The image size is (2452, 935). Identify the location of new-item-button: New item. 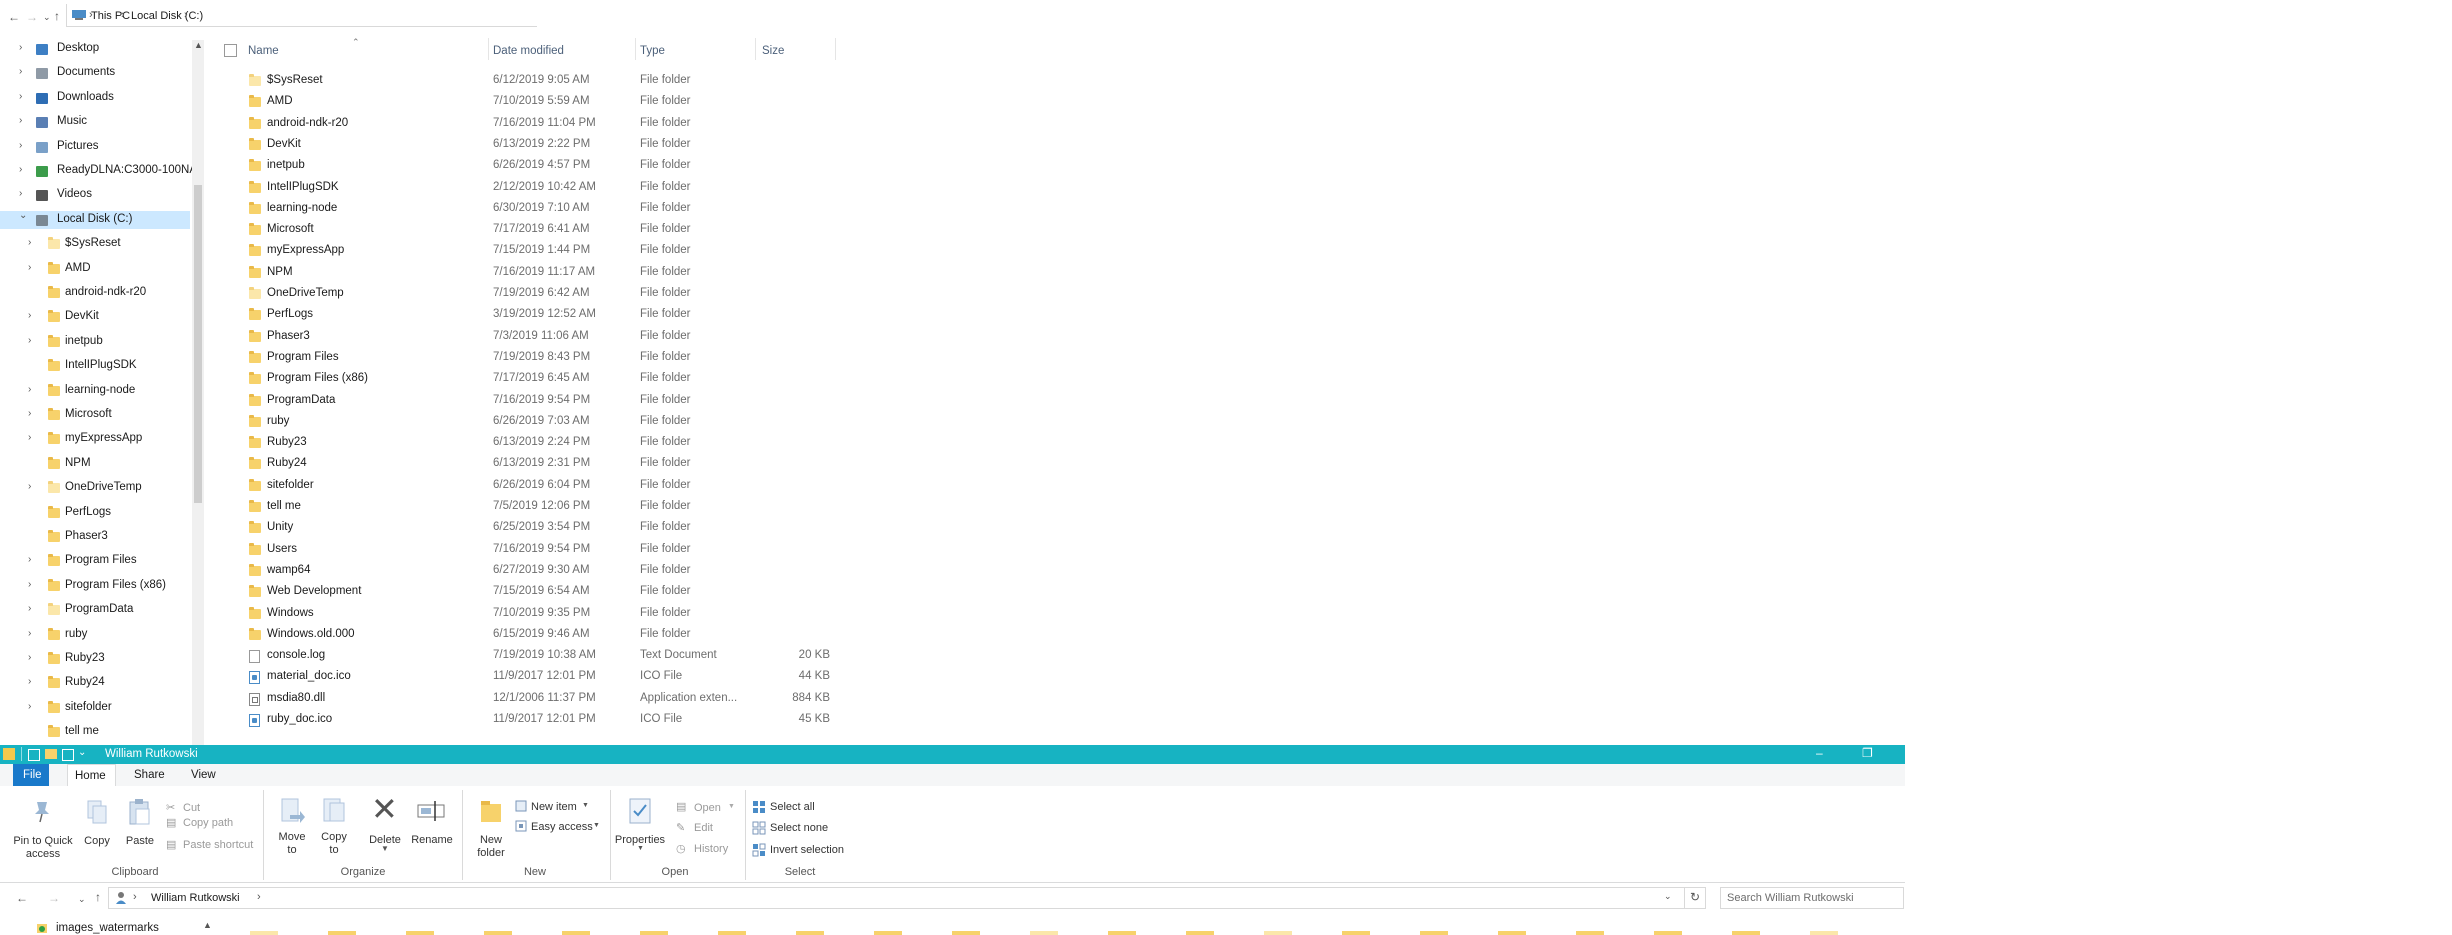
(554, 807).